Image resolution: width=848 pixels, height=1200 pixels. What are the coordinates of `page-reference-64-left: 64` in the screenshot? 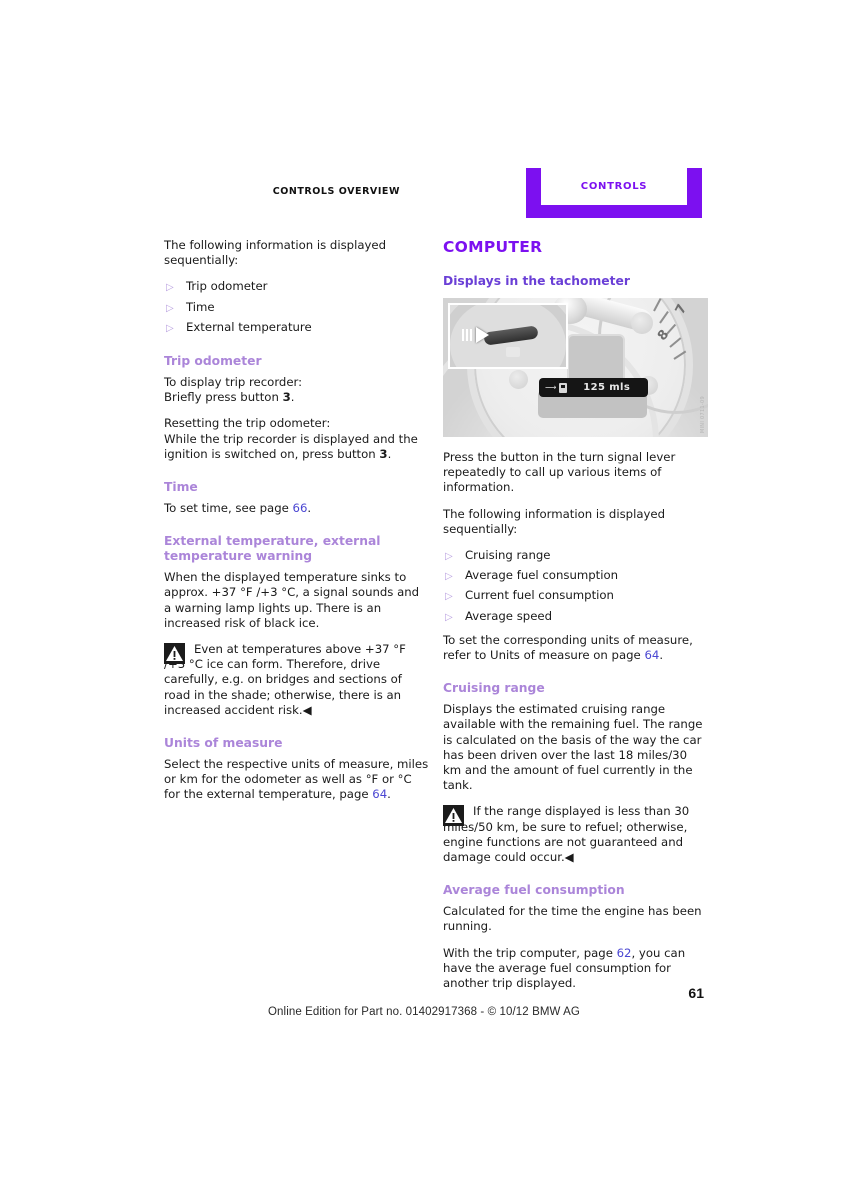 It's located at (379, 794).